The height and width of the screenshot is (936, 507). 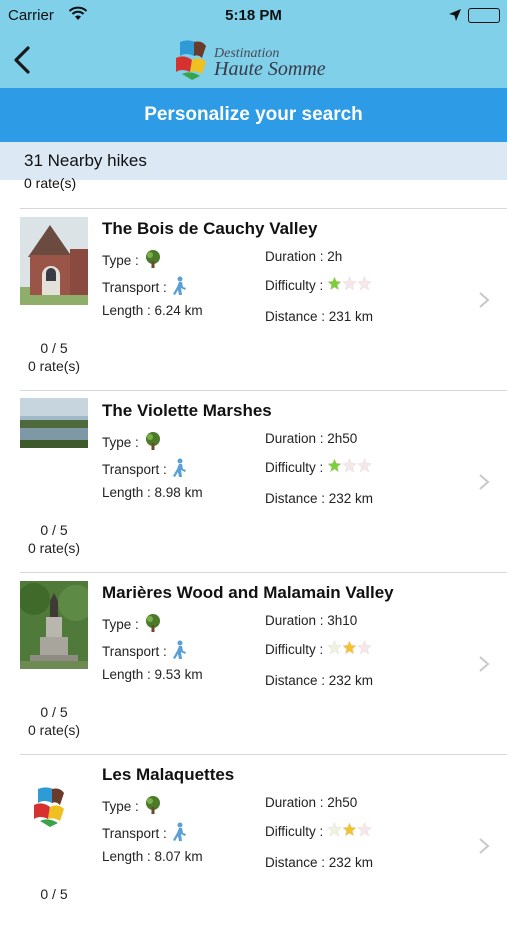 What do you see at coordinates (187, 410) in the screenshot?
I see `hike-title: The Violette Marshes` at bounding box center [187, 410].